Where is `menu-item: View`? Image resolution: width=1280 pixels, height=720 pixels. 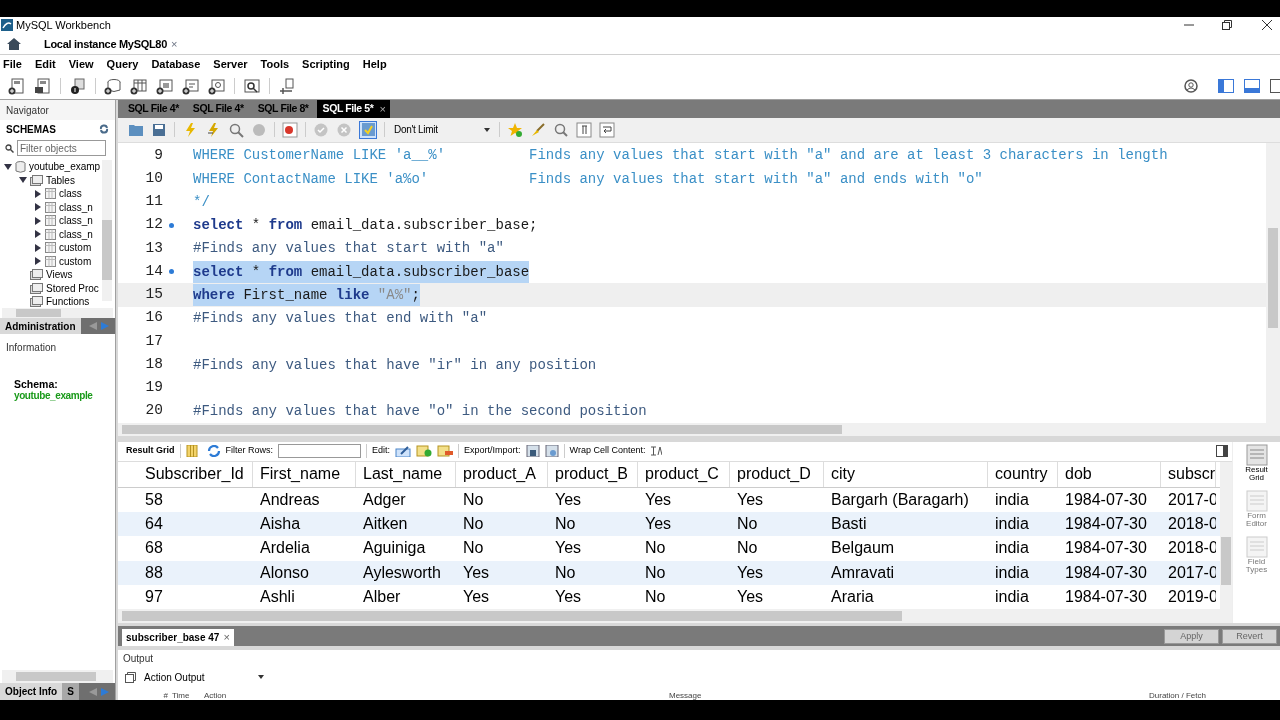 menu-item: View is located at coordinates (81, 64).